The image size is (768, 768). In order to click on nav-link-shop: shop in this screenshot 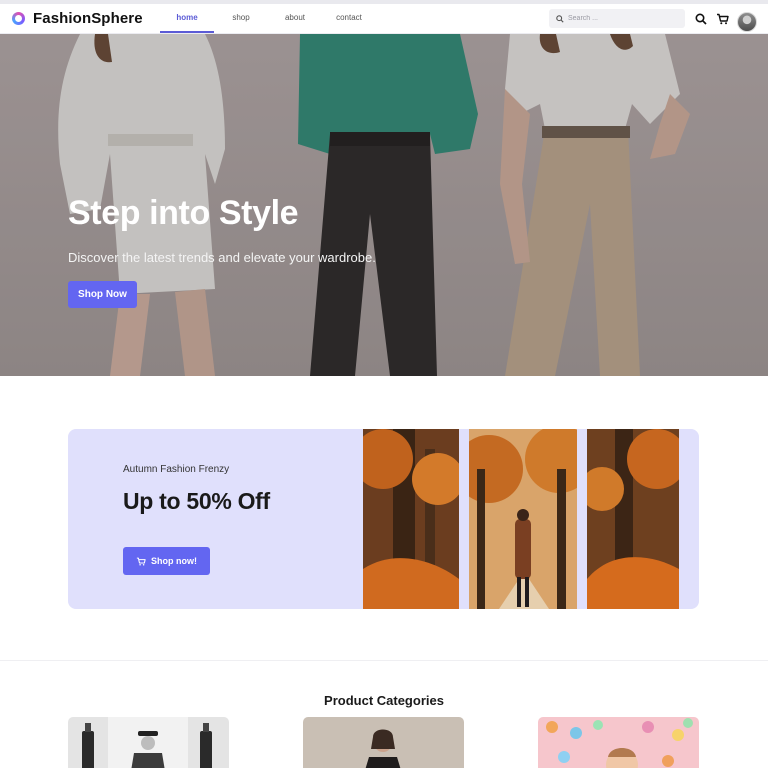, I will do `click(241, 18)`.